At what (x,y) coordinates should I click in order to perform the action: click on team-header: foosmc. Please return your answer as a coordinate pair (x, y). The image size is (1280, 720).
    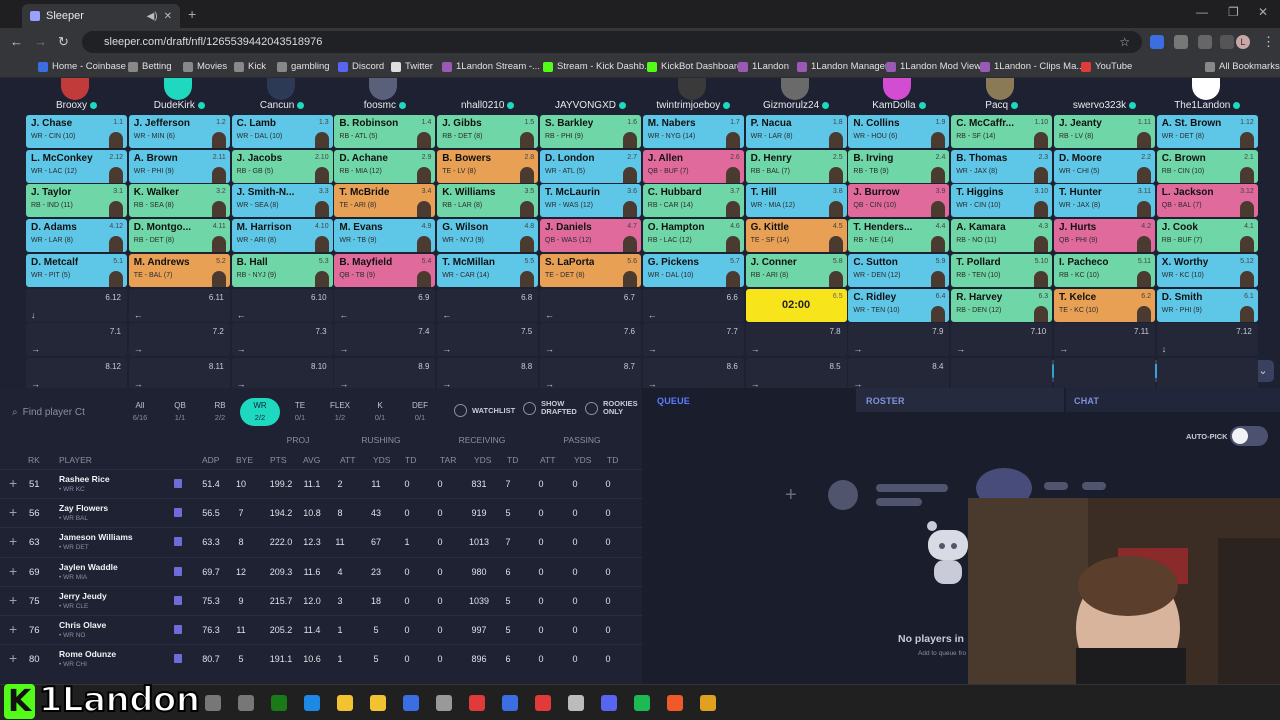
    Looking at the image, I should click on (384, 96).